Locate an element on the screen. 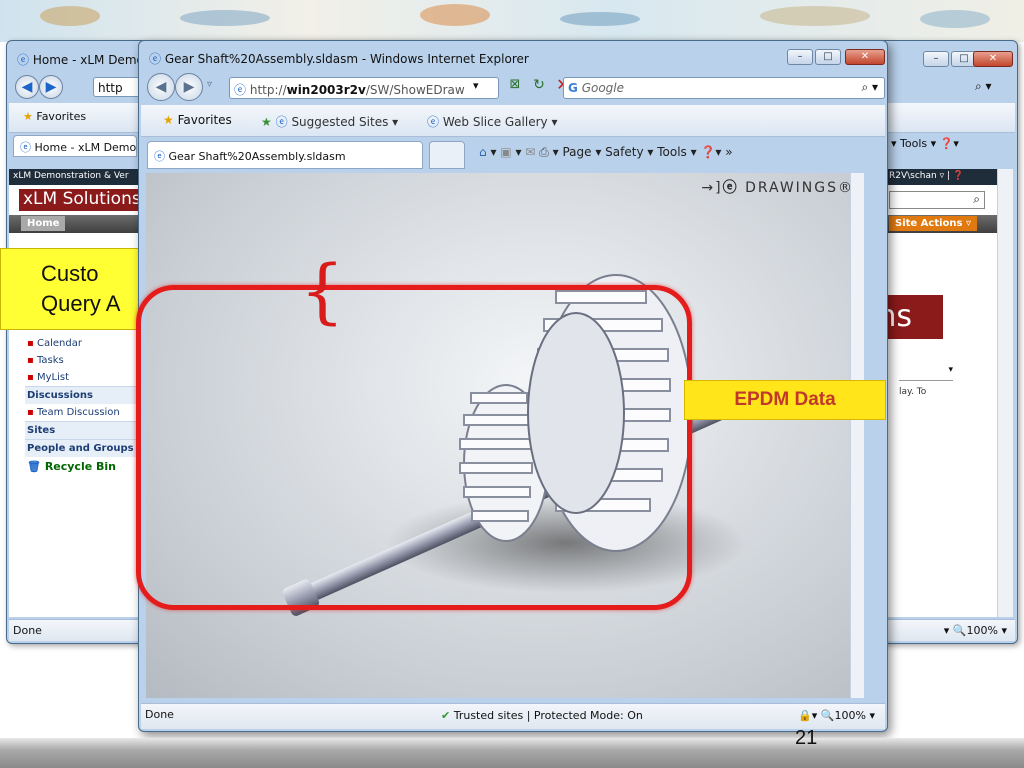 The image size is (1024, 768). back-address-bar: http is located at coordinates (118, 87).